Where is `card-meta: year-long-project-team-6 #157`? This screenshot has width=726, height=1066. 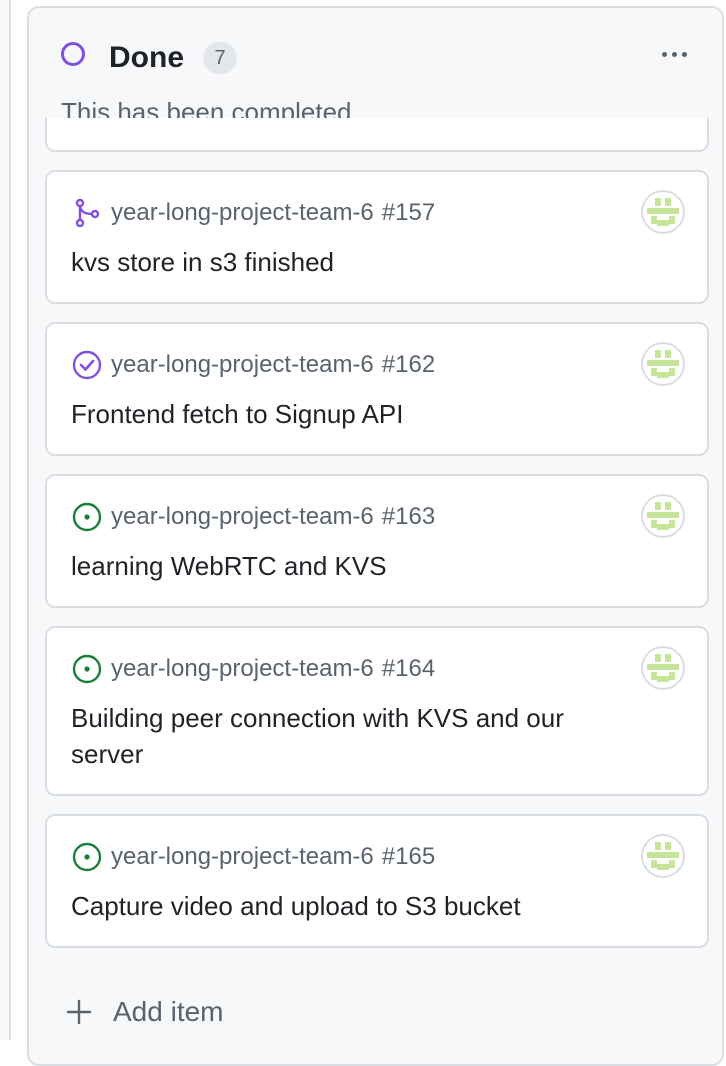
card-meta: year-long-project-team-6 #157 is located at coordinates (253, 213).